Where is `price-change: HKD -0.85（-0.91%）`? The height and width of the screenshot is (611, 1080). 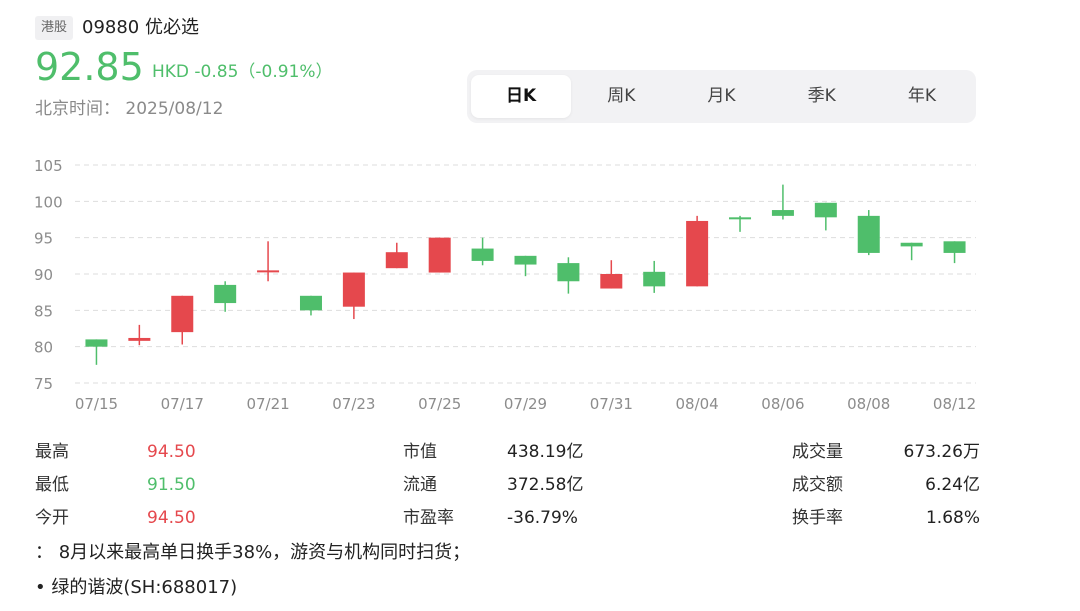
price-change: HKD -0.85（-0.91%） is located at coordinates (242, 72).